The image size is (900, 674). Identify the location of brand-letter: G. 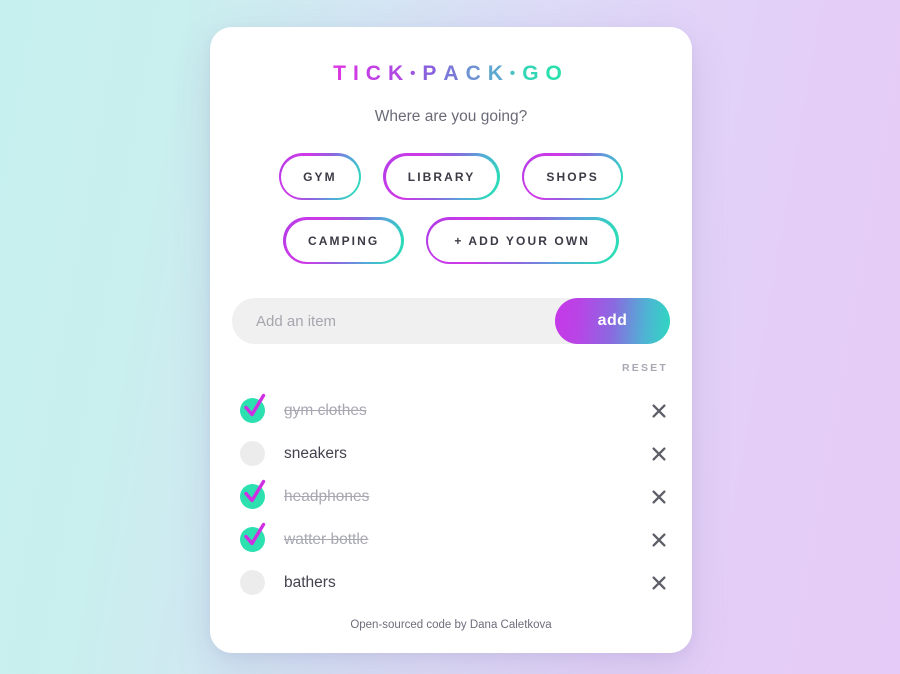
(534, 73).